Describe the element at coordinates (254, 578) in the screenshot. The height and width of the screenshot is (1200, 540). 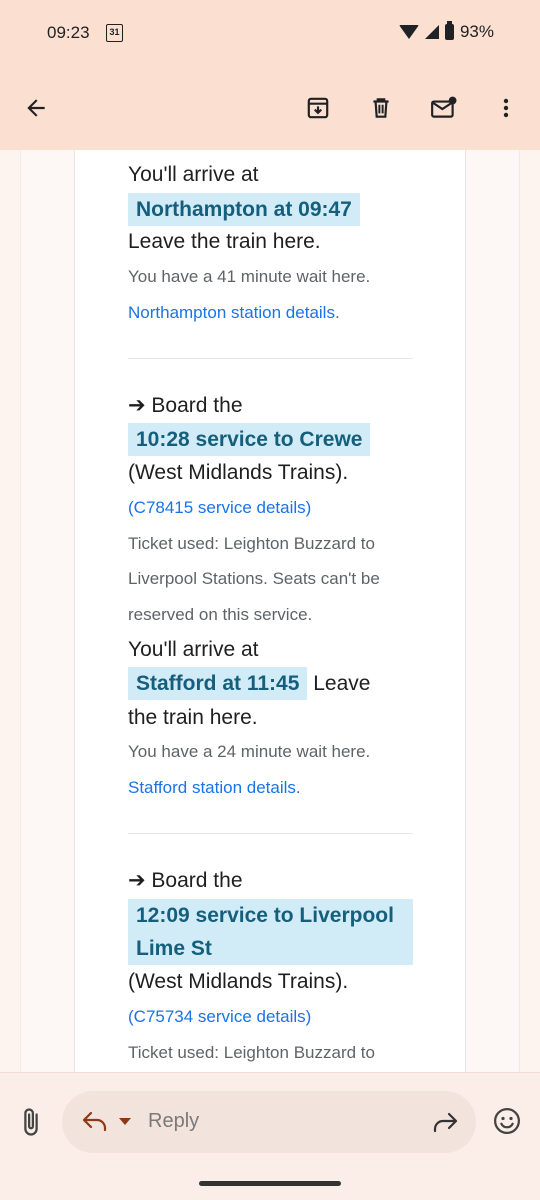
I see `ticket-text-line2: Liverpool Stations. Seats can't be` at that location.